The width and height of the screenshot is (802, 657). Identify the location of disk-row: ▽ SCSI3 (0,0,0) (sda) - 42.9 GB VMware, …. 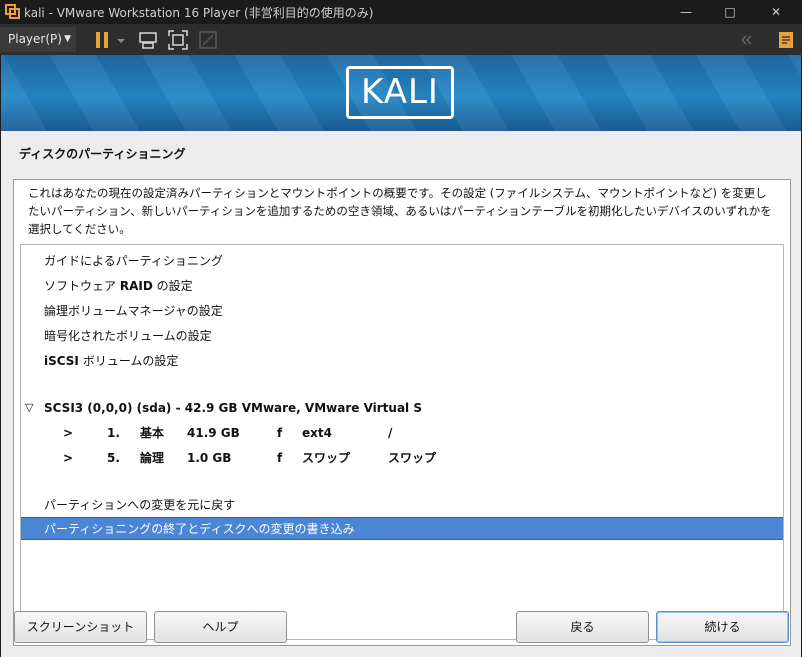
(402, 408).